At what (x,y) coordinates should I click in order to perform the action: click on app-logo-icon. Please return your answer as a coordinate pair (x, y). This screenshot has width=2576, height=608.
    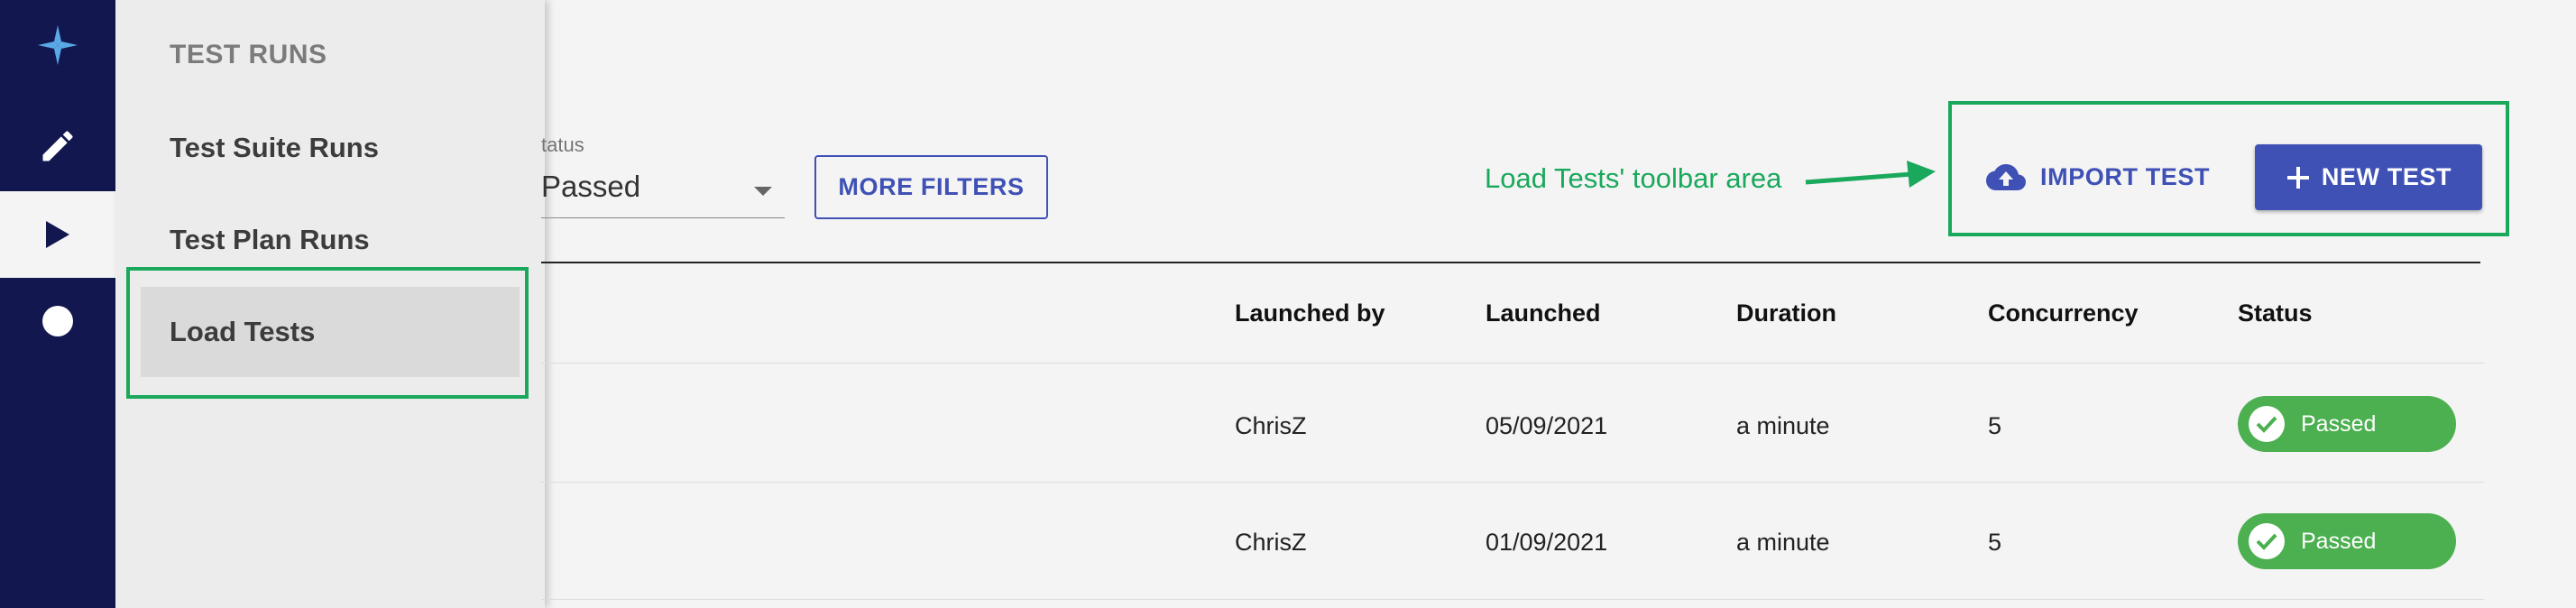
    Looking at the image, I should click on (57, 45).